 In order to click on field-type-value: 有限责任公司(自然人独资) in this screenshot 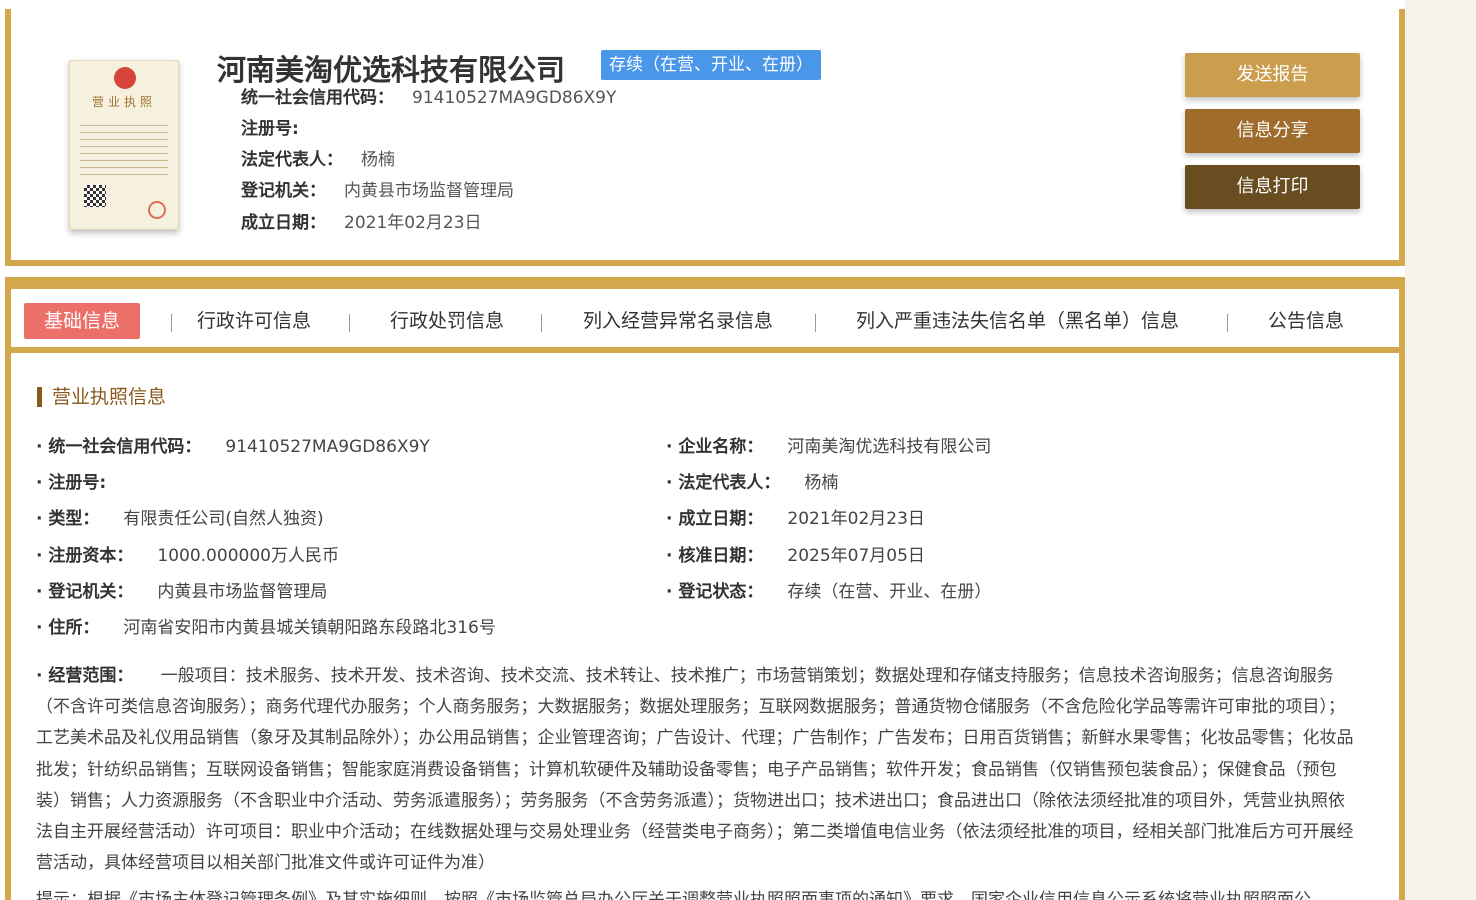, I will do `click(223, 519)`.